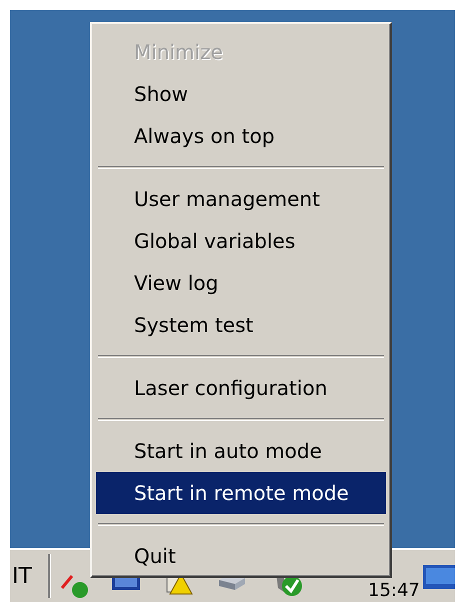  What do you see at coordinates (241, 199) in the screenshot?
I see `menu-item: User management` at bounding box center [241, 199].